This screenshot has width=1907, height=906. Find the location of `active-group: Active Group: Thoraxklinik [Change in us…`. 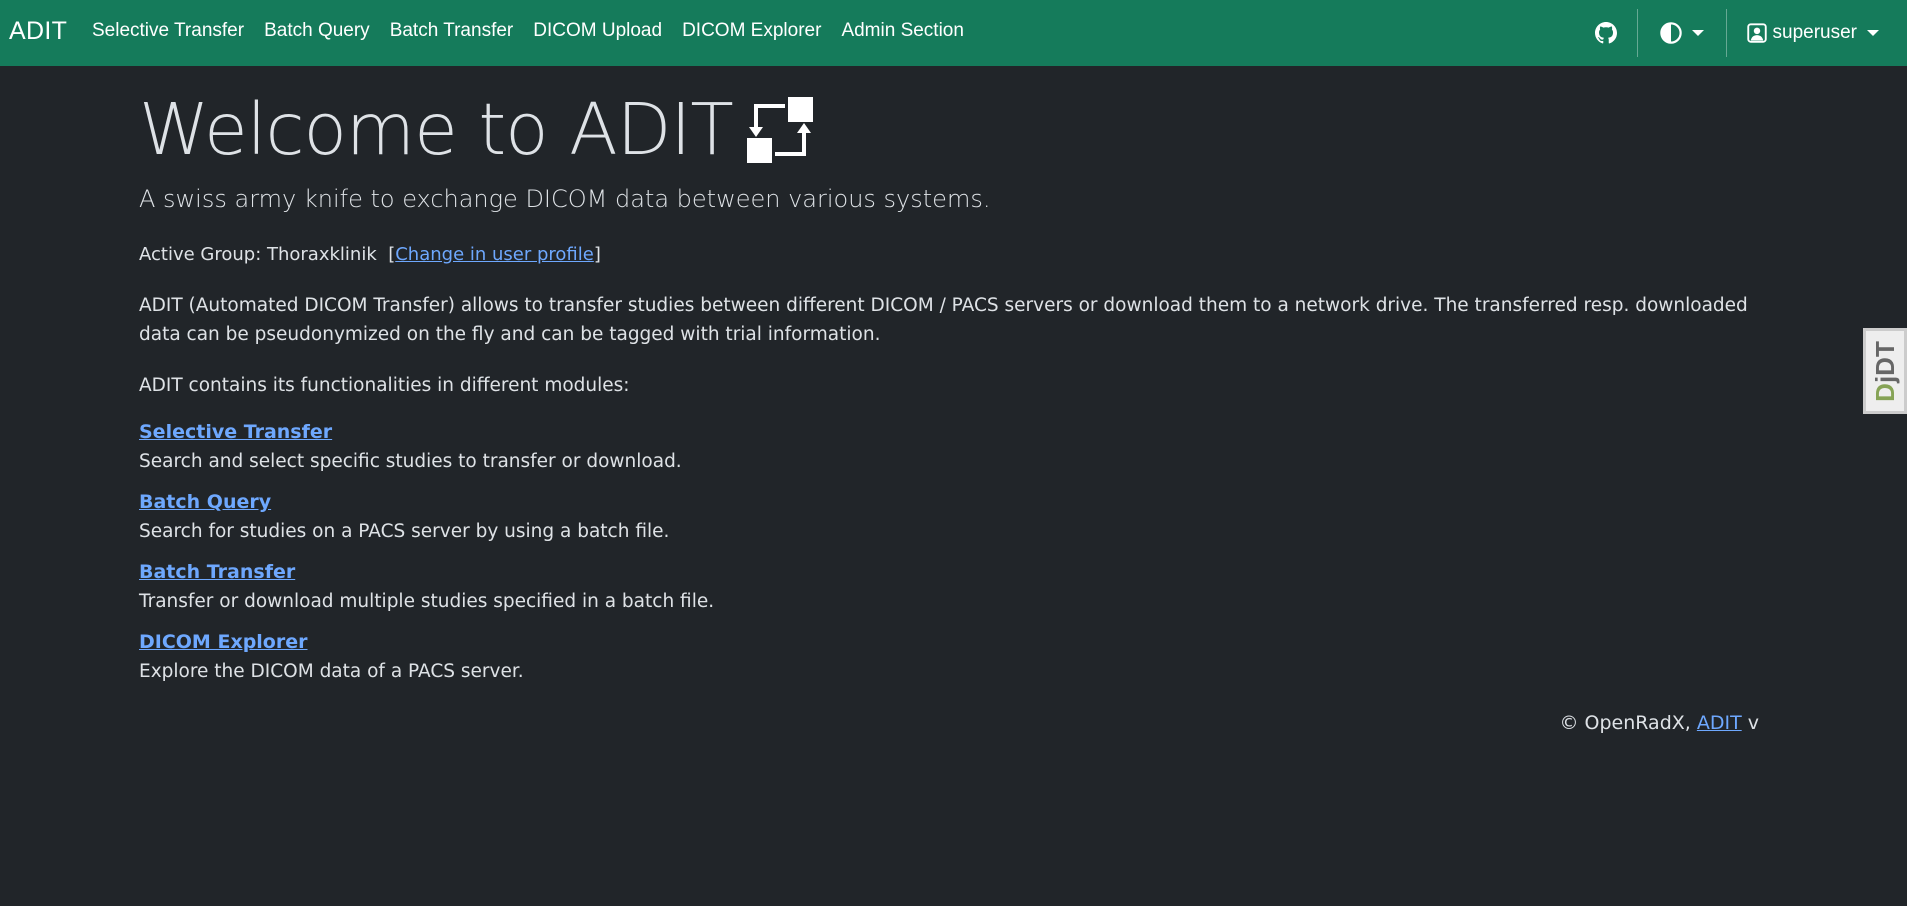

active-group: Active Group: Thoraxklinik [Change in us… is located at coordinates (370, 254).